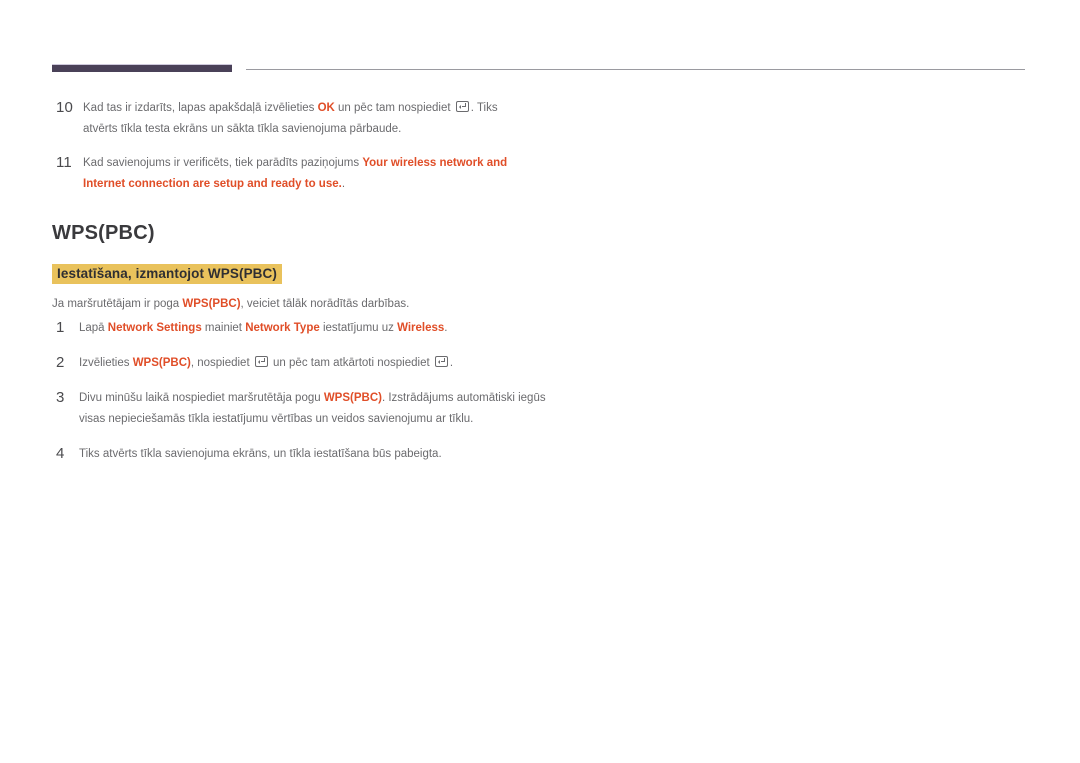 The width and height of the screenshot is (1080, 763). What do you see at coordinates (326, 108) in the screenshot?
I see `emphasis-text: OK` at bounding box center [326, 108].